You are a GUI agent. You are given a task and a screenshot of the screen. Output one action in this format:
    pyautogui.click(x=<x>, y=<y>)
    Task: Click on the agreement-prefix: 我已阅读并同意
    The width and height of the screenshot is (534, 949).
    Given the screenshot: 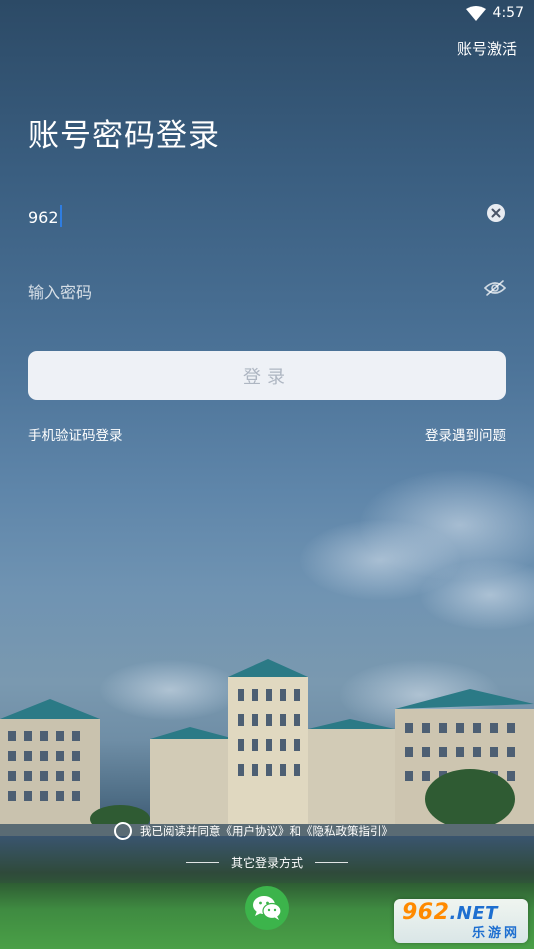 What is the action you would take?
    pyautogui.click(x=180, y=831)
    